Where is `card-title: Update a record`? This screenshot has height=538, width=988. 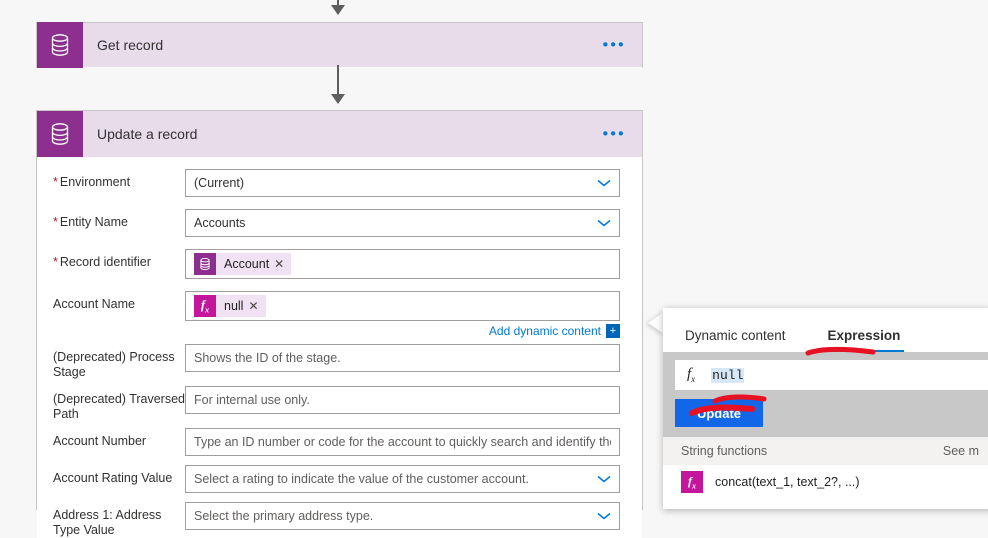
card-title: Update a record is located at coordinates (147, 134).